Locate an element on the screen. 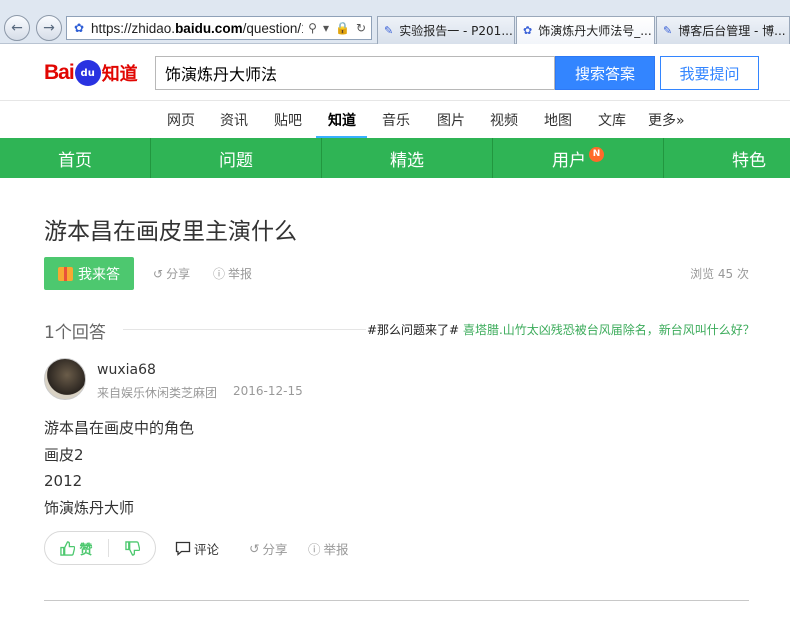 The image size is (790, 634). channel-map: 地图 is located at coordinates (558, 120).